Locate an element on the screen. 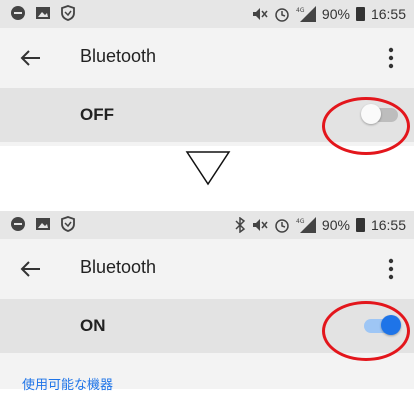  available-devices-header: 使用可能な機器 is located at coordinates (68, 384).